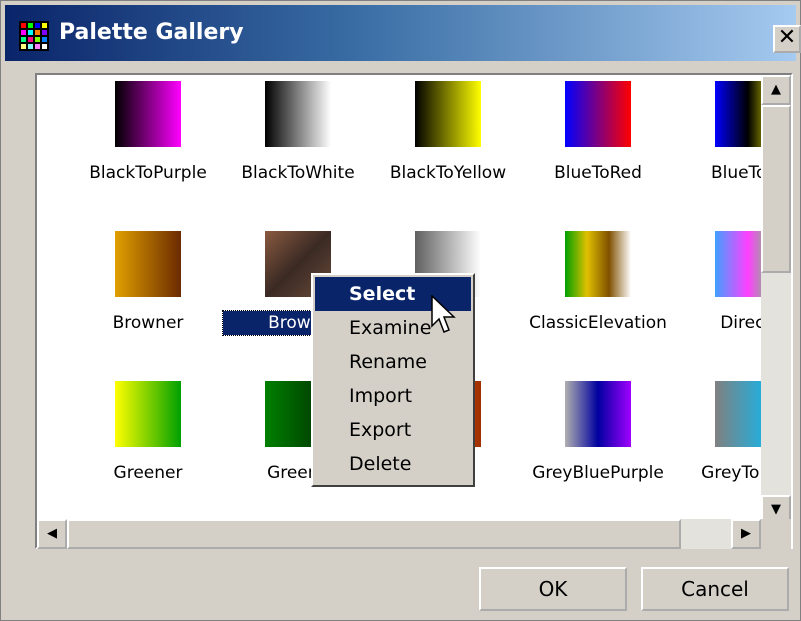  I want to click on scroll-right-button: ▶, so click(746, 534).